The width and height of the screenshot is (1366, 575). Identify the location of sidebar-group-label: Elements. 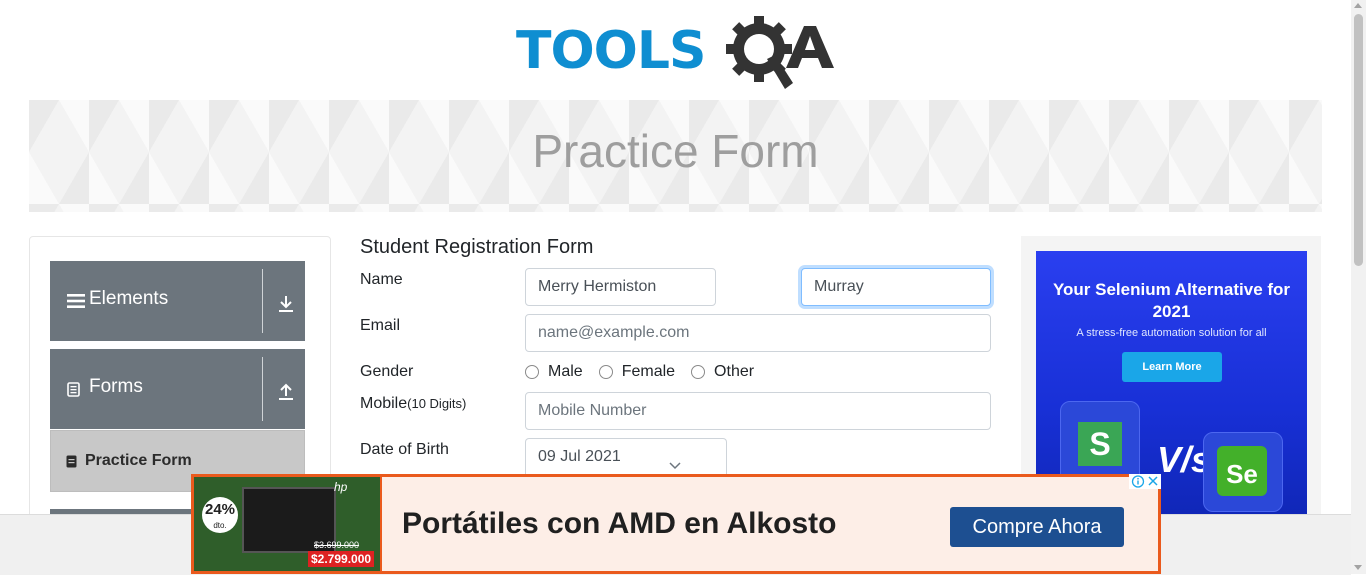
(129, 298).